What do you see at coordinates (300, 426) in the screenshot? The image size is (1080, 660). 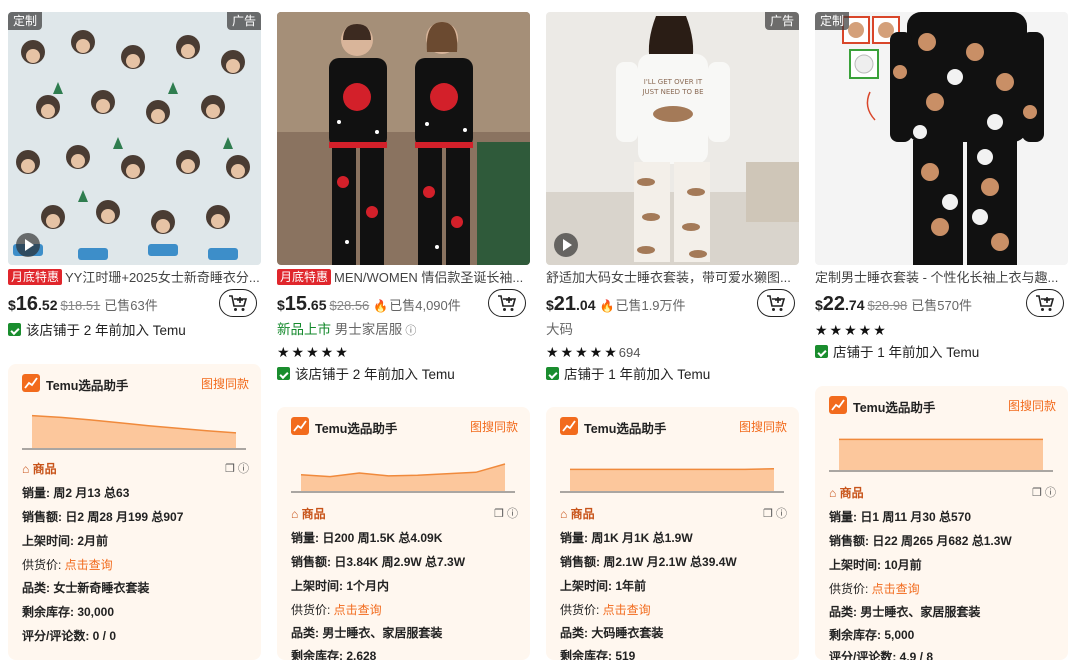 I see `chart-logo-icon` at bounding box center [300, 426].